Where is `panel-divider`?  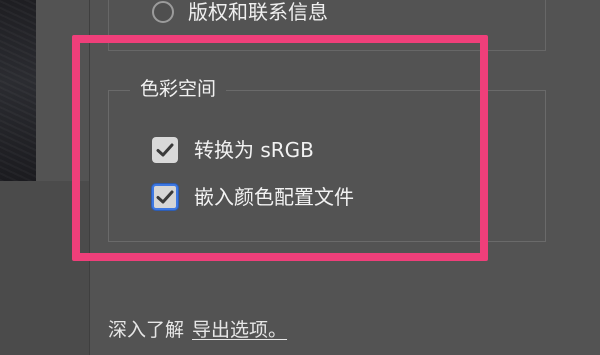
panel-divider is located at coordinates (89, 177).